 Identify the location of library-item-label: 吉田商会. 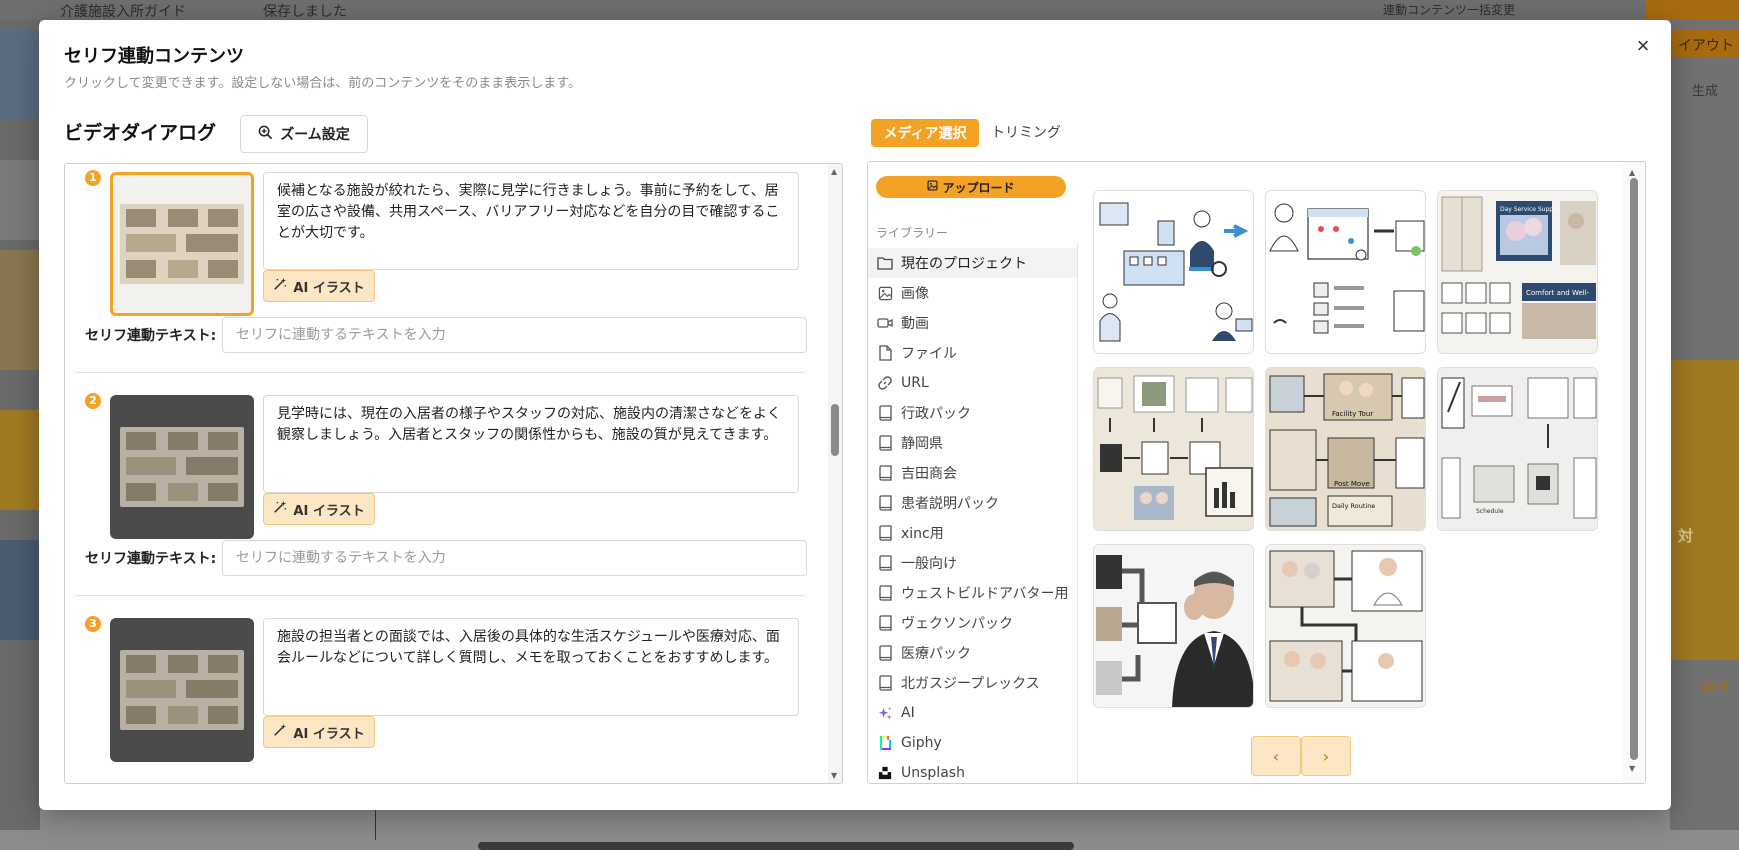
(929, 474).